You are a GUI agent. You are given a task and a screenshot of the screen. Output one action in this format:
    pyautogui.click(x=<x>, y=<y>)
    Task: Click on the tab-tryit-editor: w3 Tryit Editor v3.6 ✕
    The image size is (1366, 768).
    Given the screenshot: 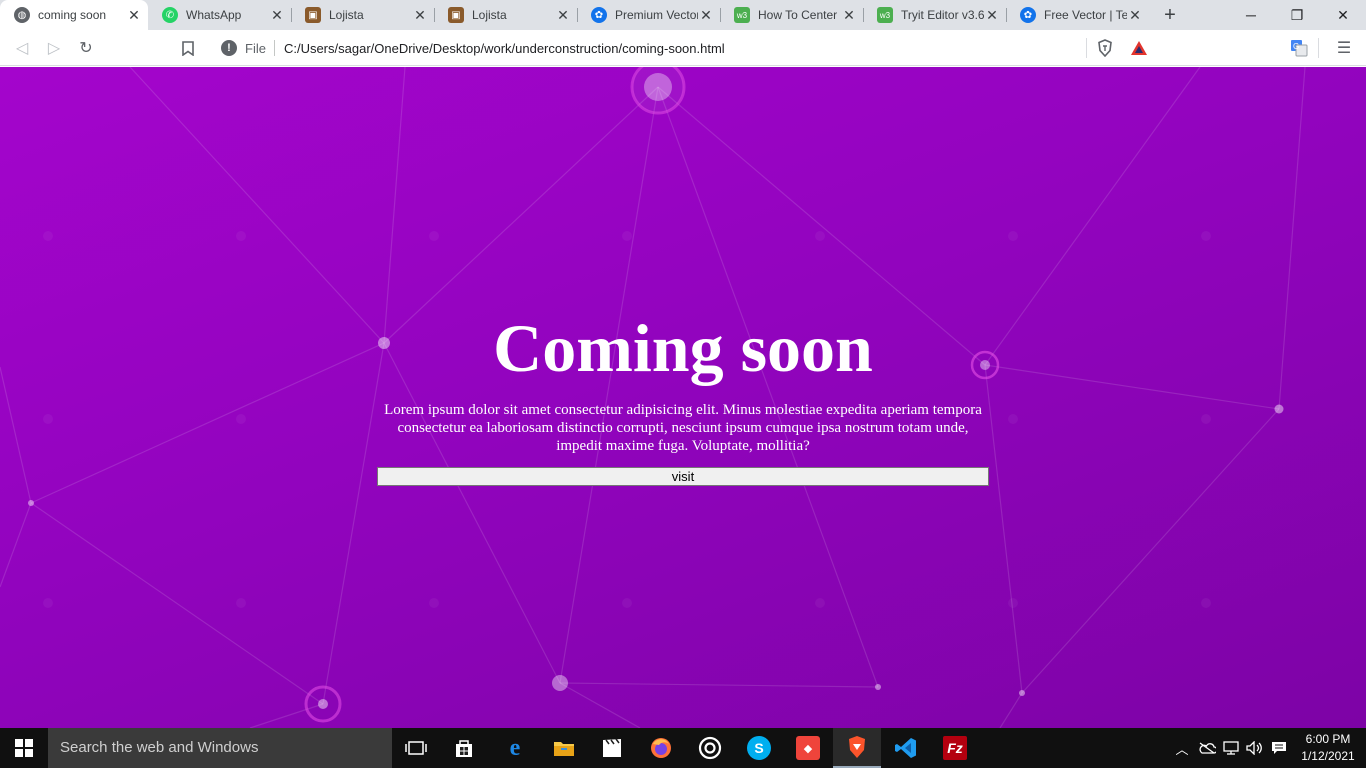 What is the action you would take?
    pyautogui.click(x=934, y=15)
    